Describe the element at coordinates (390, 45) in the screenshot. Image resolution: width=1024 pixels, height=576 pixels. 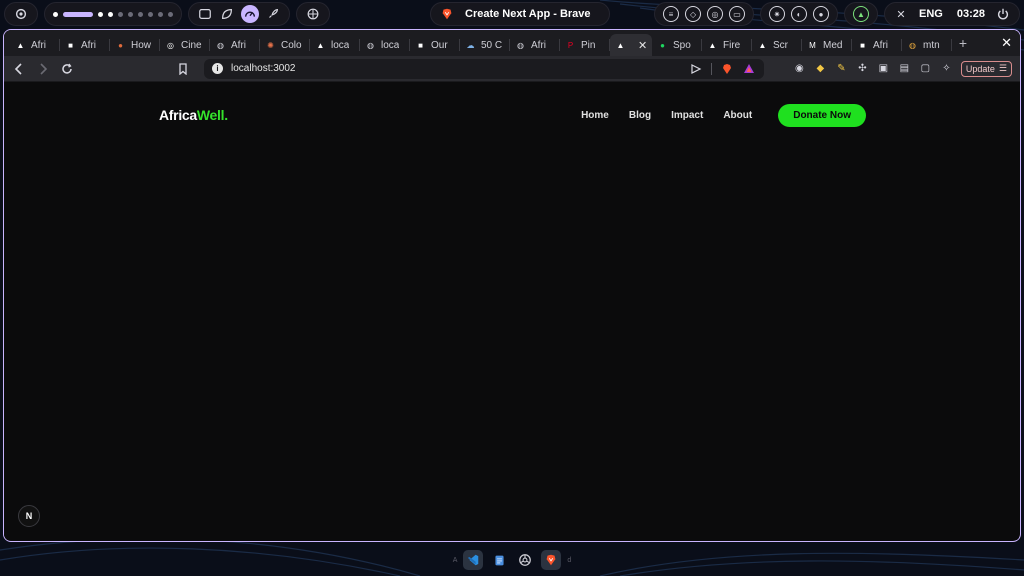
I see `tab-label: loca` at that location.